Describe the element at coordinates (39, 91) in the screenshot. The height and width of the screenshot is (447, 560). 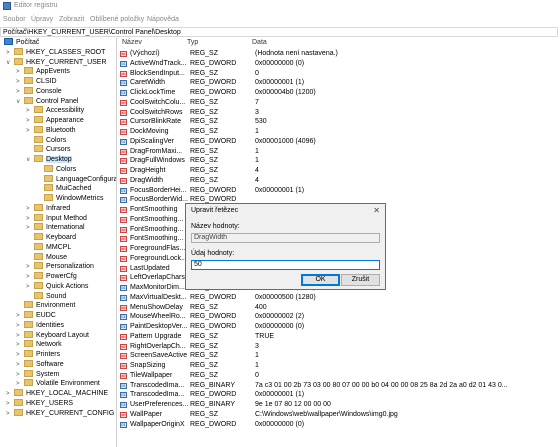
I see `tree-node: > Console` at that location.